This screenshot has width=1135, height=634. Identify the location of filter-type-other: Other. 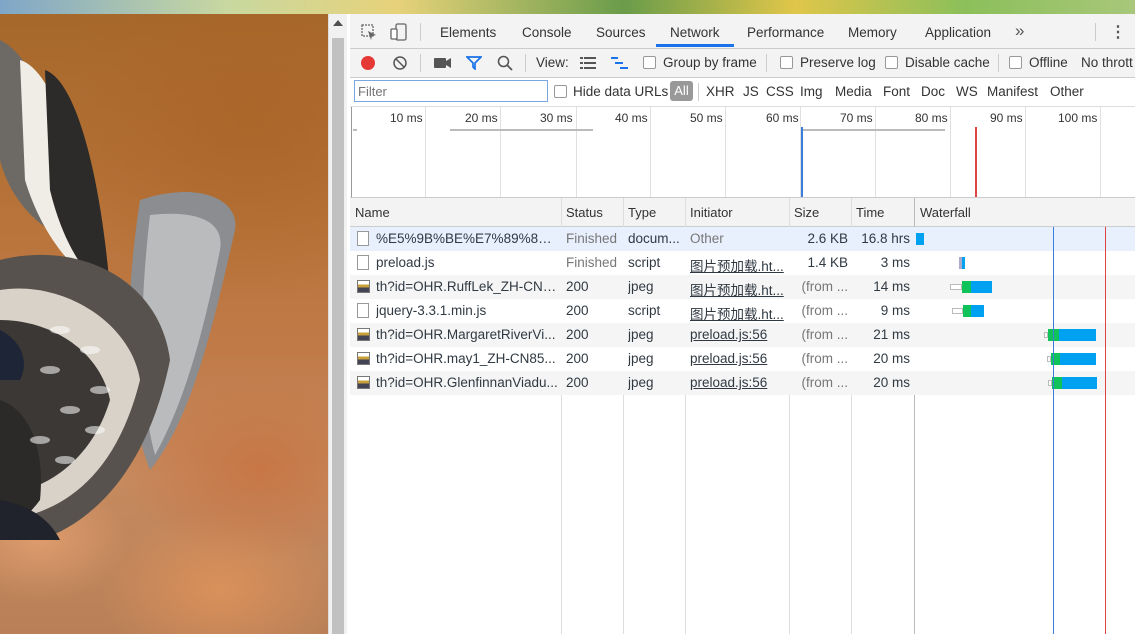
(1067, 91).